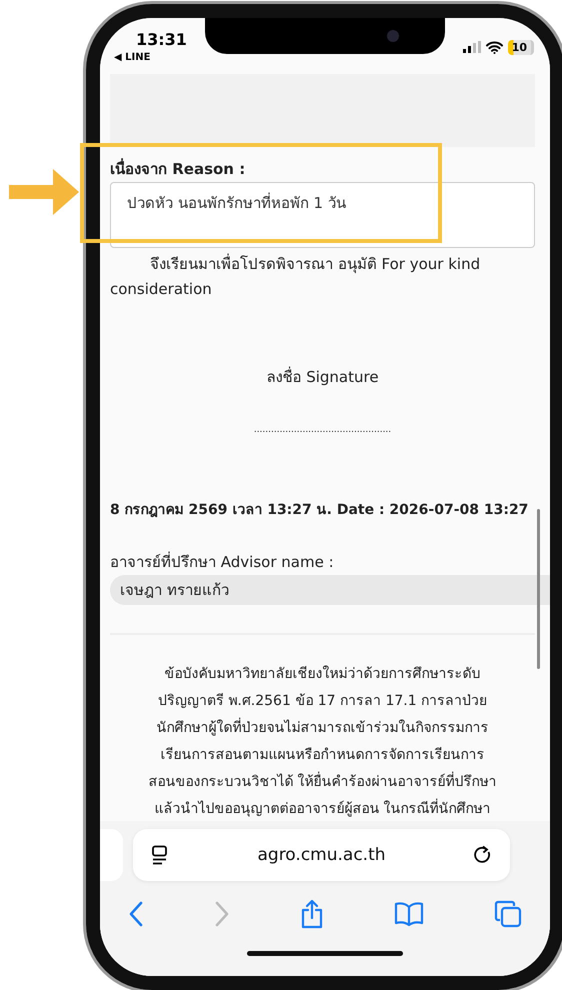 Image resolution: width=562 pixels, height=990 pixels. I want to click on back-to-app-link: ◀ LINE, so click(132, 57).